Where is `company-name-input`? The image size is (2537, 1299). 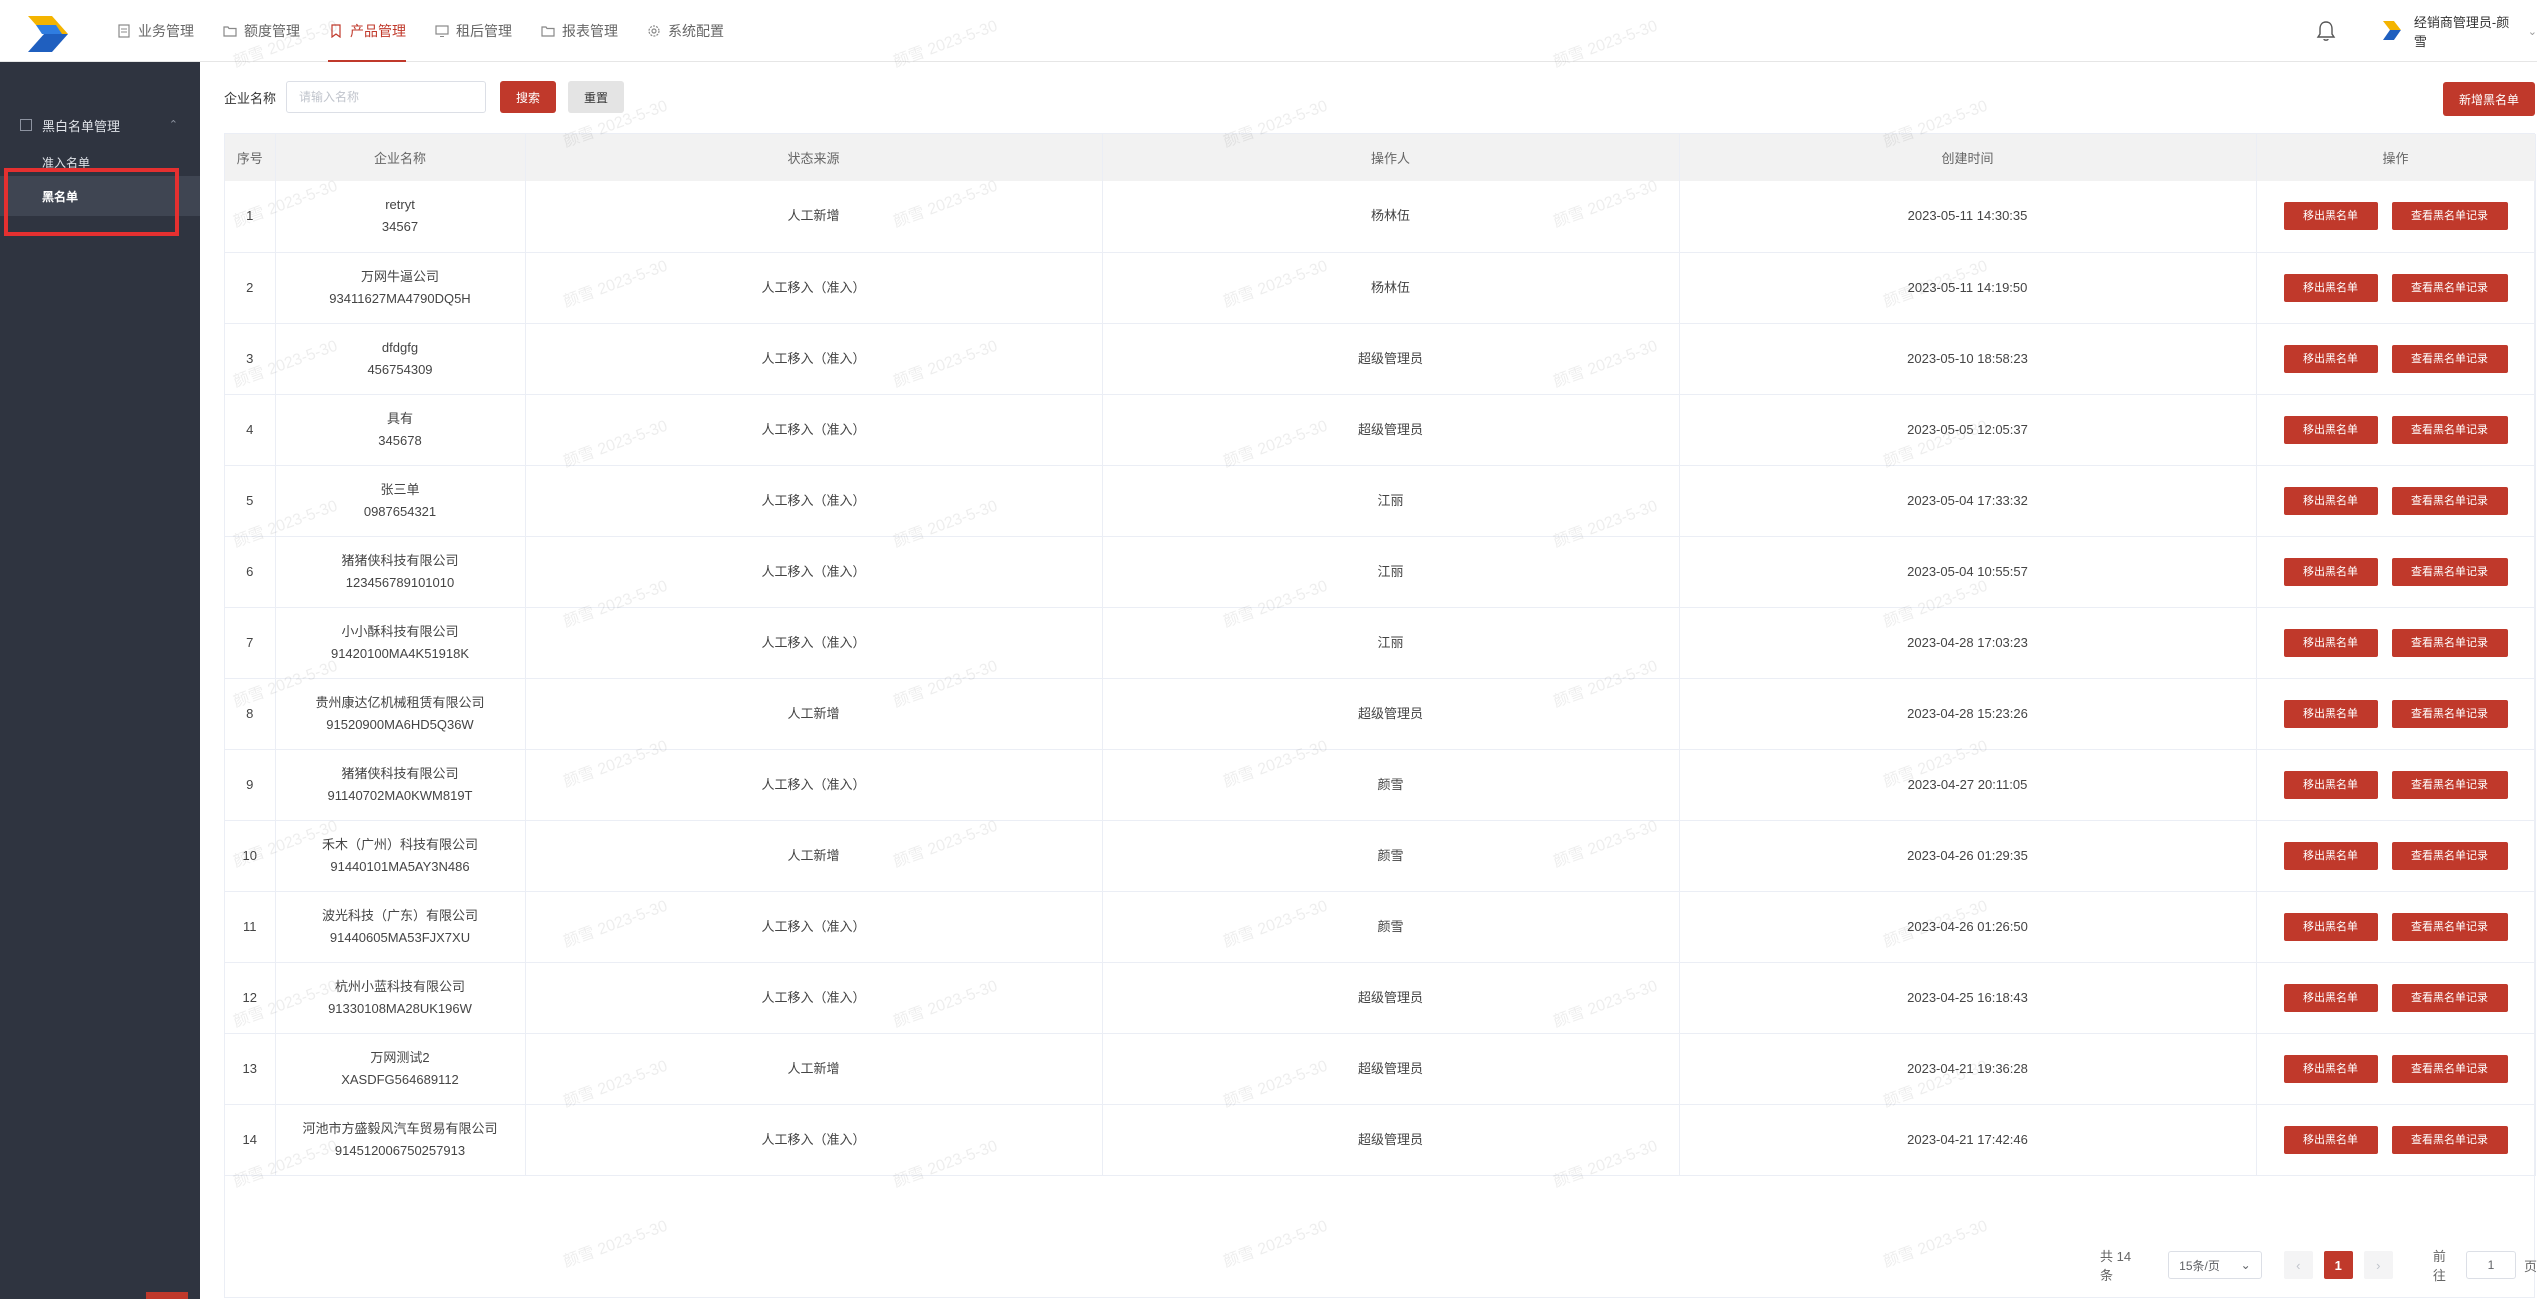
company-name-input is located at coordinates (386, 97).